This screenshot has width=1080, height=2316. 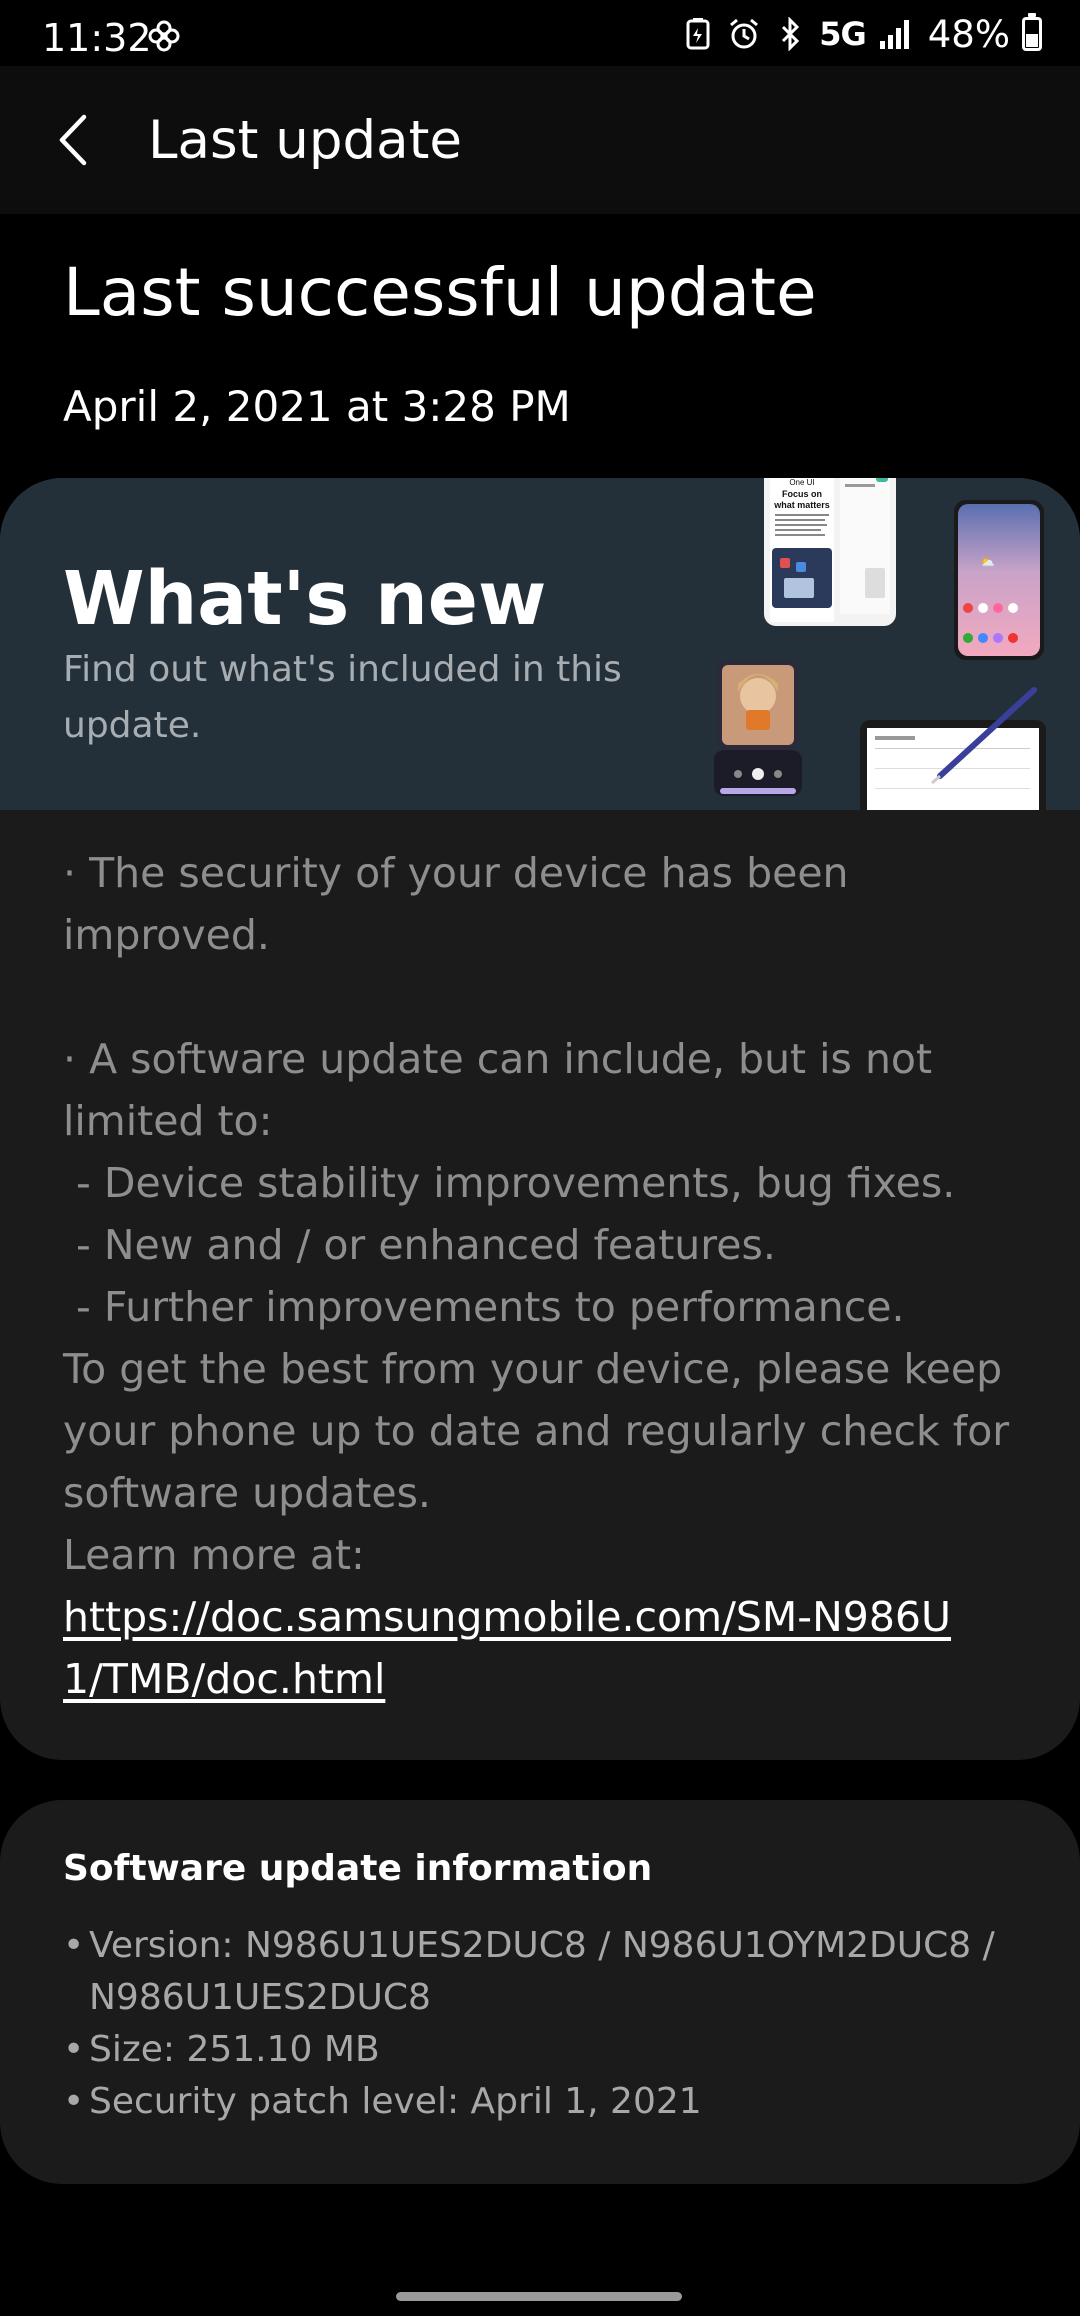 What do you see at coordinates (801, 505) in the screenshot?
I see `svg-text: what matters` at bounding box center [801, 505].